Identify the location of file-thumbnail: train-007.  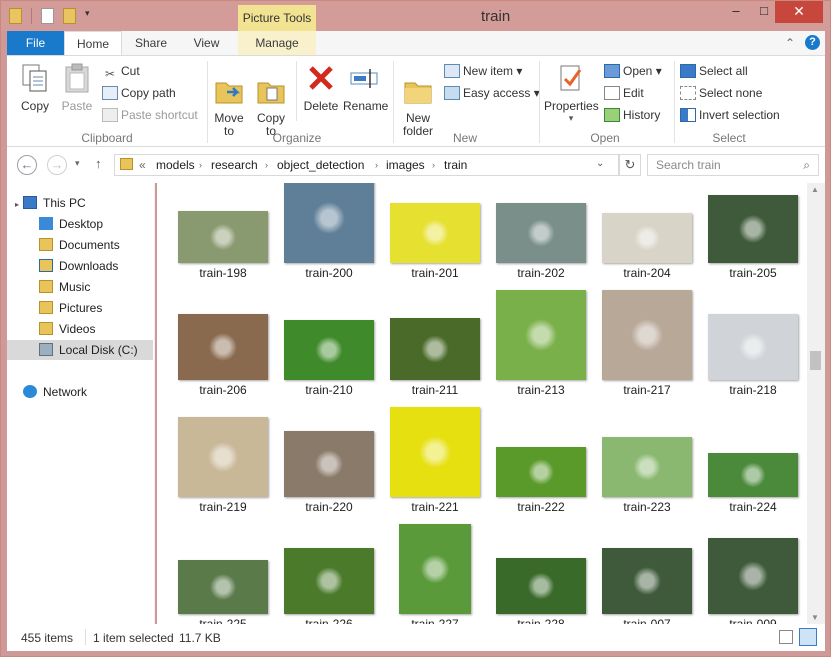
(647, 579).